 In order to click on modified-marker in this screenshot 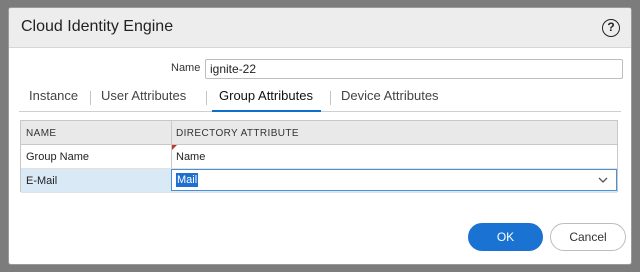, I will do `click(174, 147)`.